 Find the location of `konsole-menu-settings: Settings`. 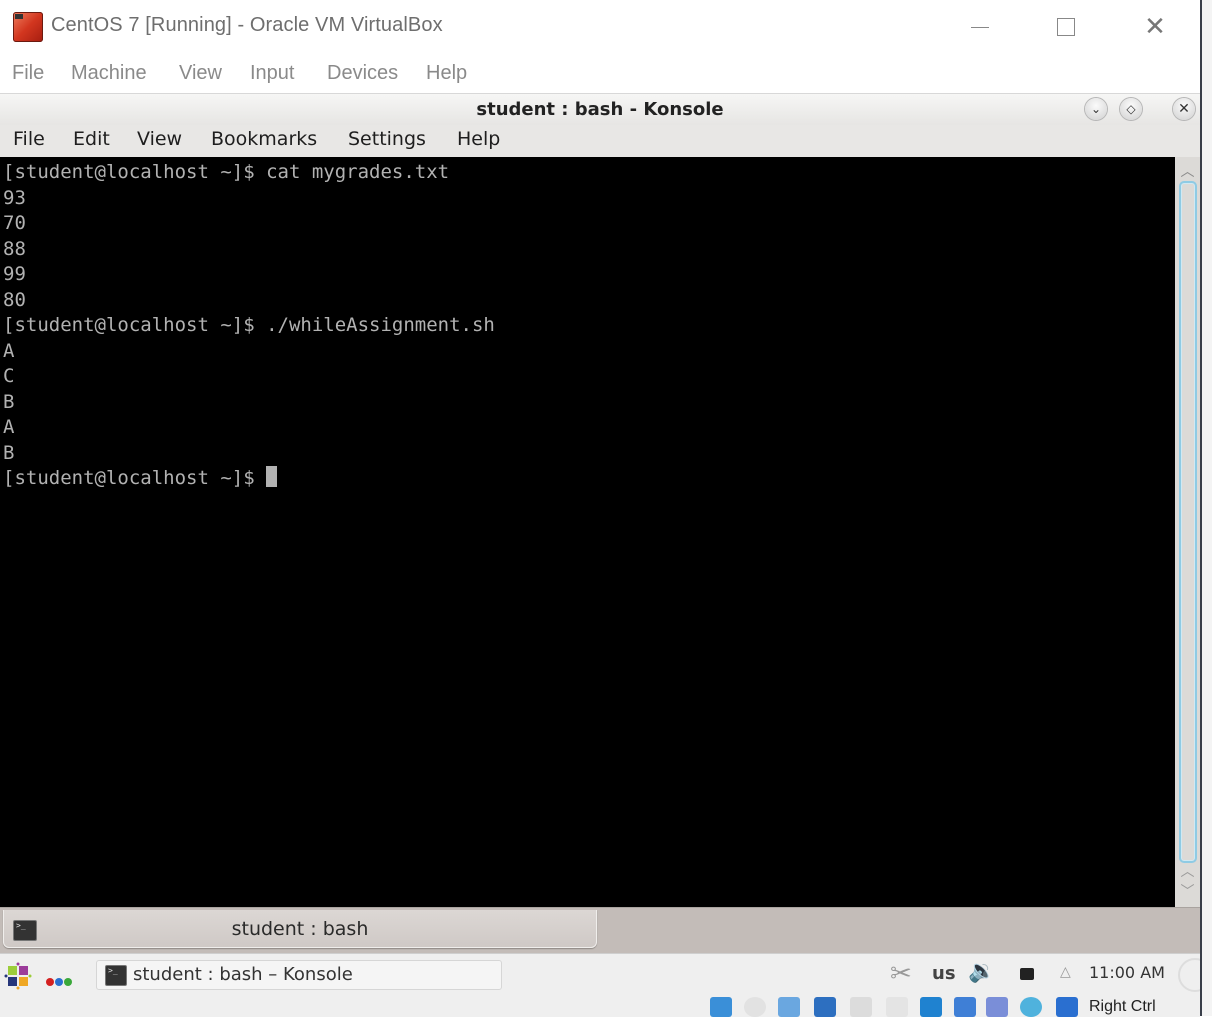

konsole-menu-settings: Settings is located at coordinates (387, 139).